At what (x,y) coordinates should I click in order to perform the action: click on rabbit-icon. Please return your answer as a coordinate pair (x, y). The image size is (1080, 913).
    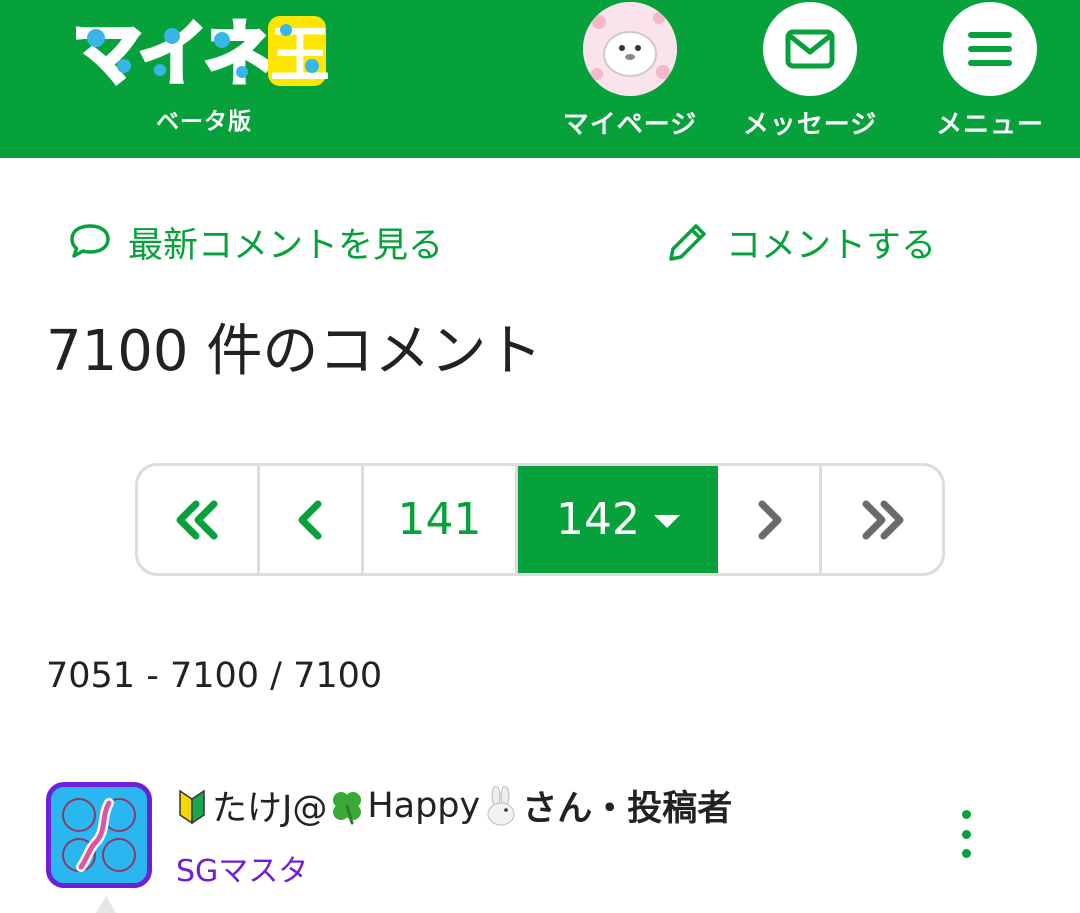
    Looking at the image, I should click on (500, 806).